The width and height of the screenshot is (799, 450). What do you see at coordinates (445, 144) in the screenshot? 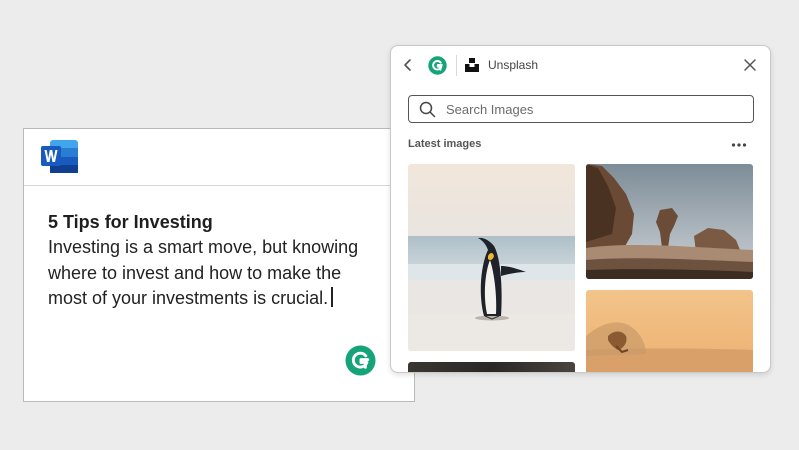
I see `section-label: Latest images` at bounding box center [445, 144].